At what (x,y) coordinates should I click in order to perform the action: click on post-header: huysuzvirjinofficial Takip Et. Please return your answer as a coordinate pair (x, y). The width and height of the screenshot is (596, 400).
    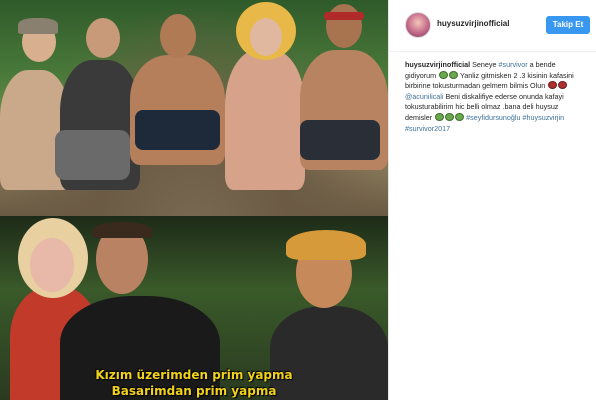
    Looking at the image, I should click on (492, 26).